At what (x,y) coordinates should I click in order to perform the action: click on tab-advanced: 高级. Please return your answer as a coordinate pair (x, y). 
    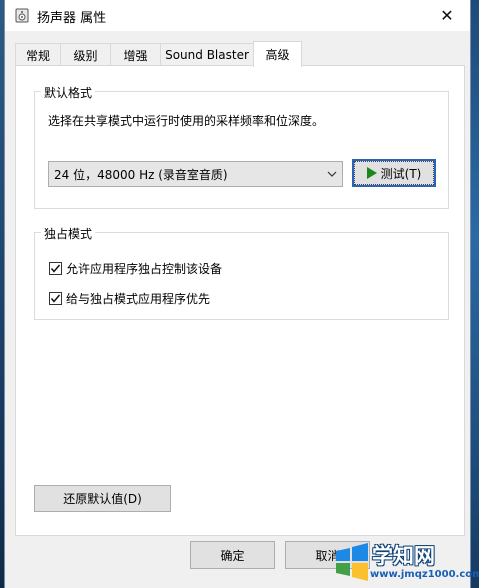
    Looking at the image, I should click on (277, 54).